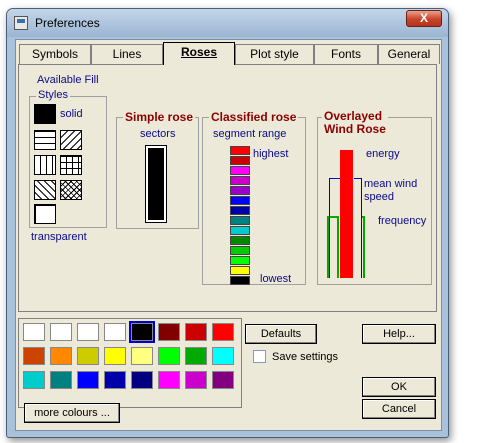  What do you see at coordinates (45, 114) in the screenshot?
I see `fill-style-solid` at bounding box center [45, 114].